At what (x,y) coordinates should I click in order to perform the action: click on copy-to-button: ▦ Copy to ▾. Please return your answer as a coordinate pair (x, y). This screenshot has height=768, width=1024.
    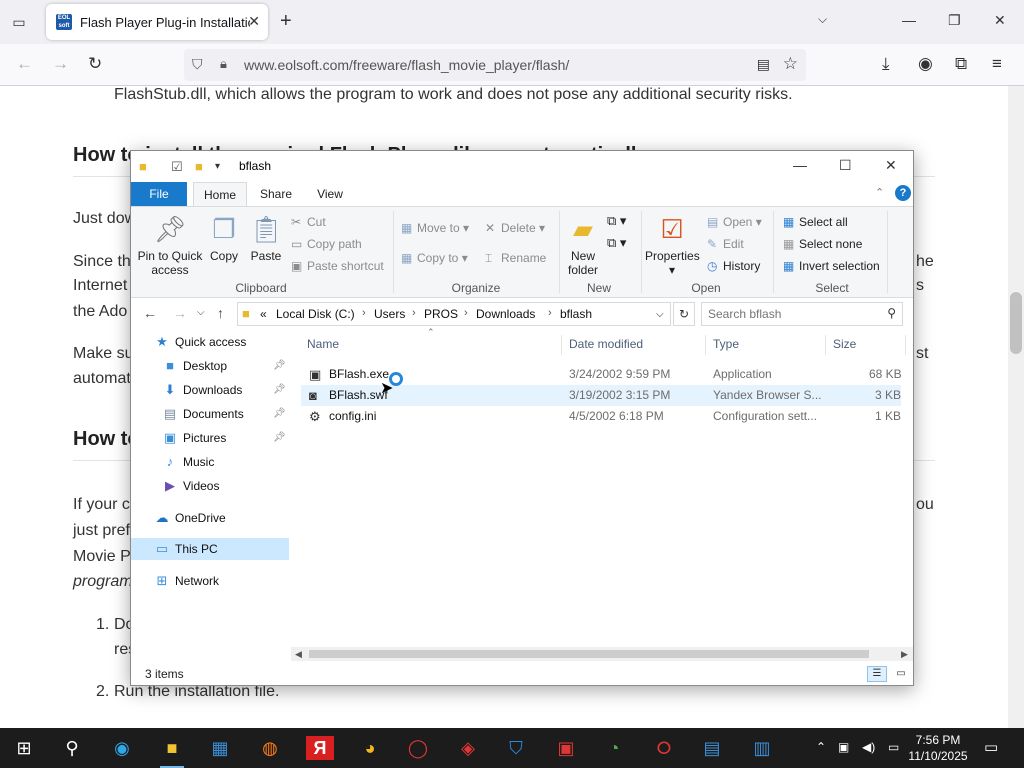
    Looking at the image, I should click on (434, 258).